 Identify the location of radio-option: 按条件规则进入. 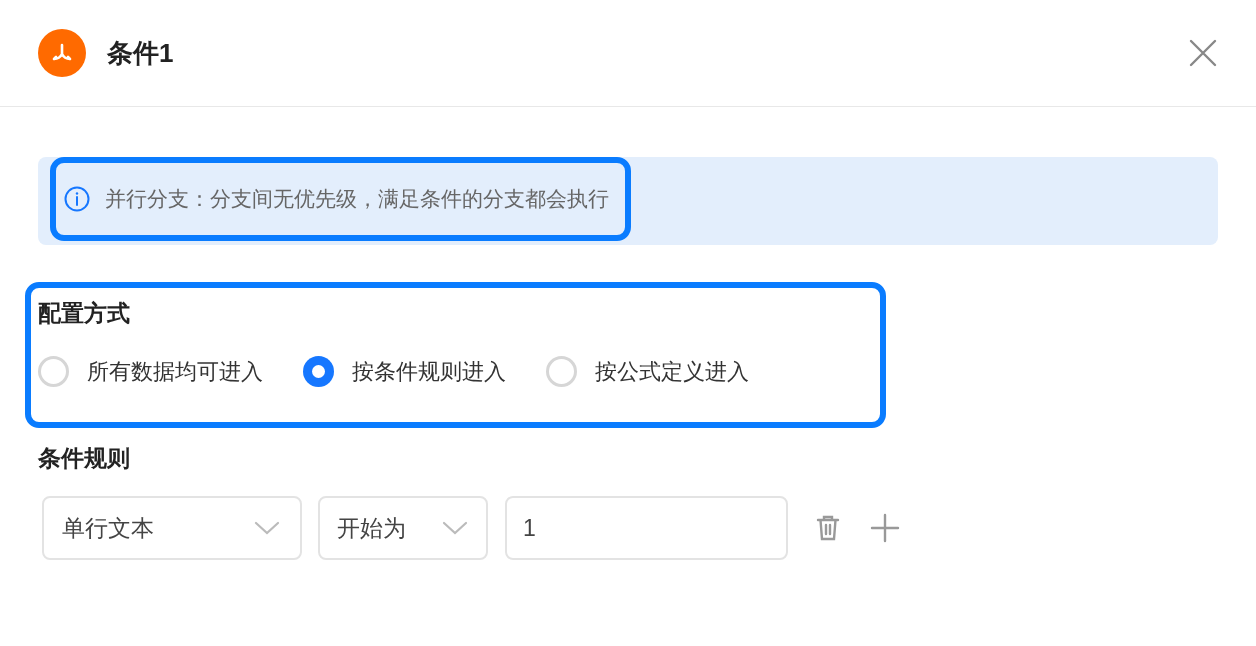
(404, 371).